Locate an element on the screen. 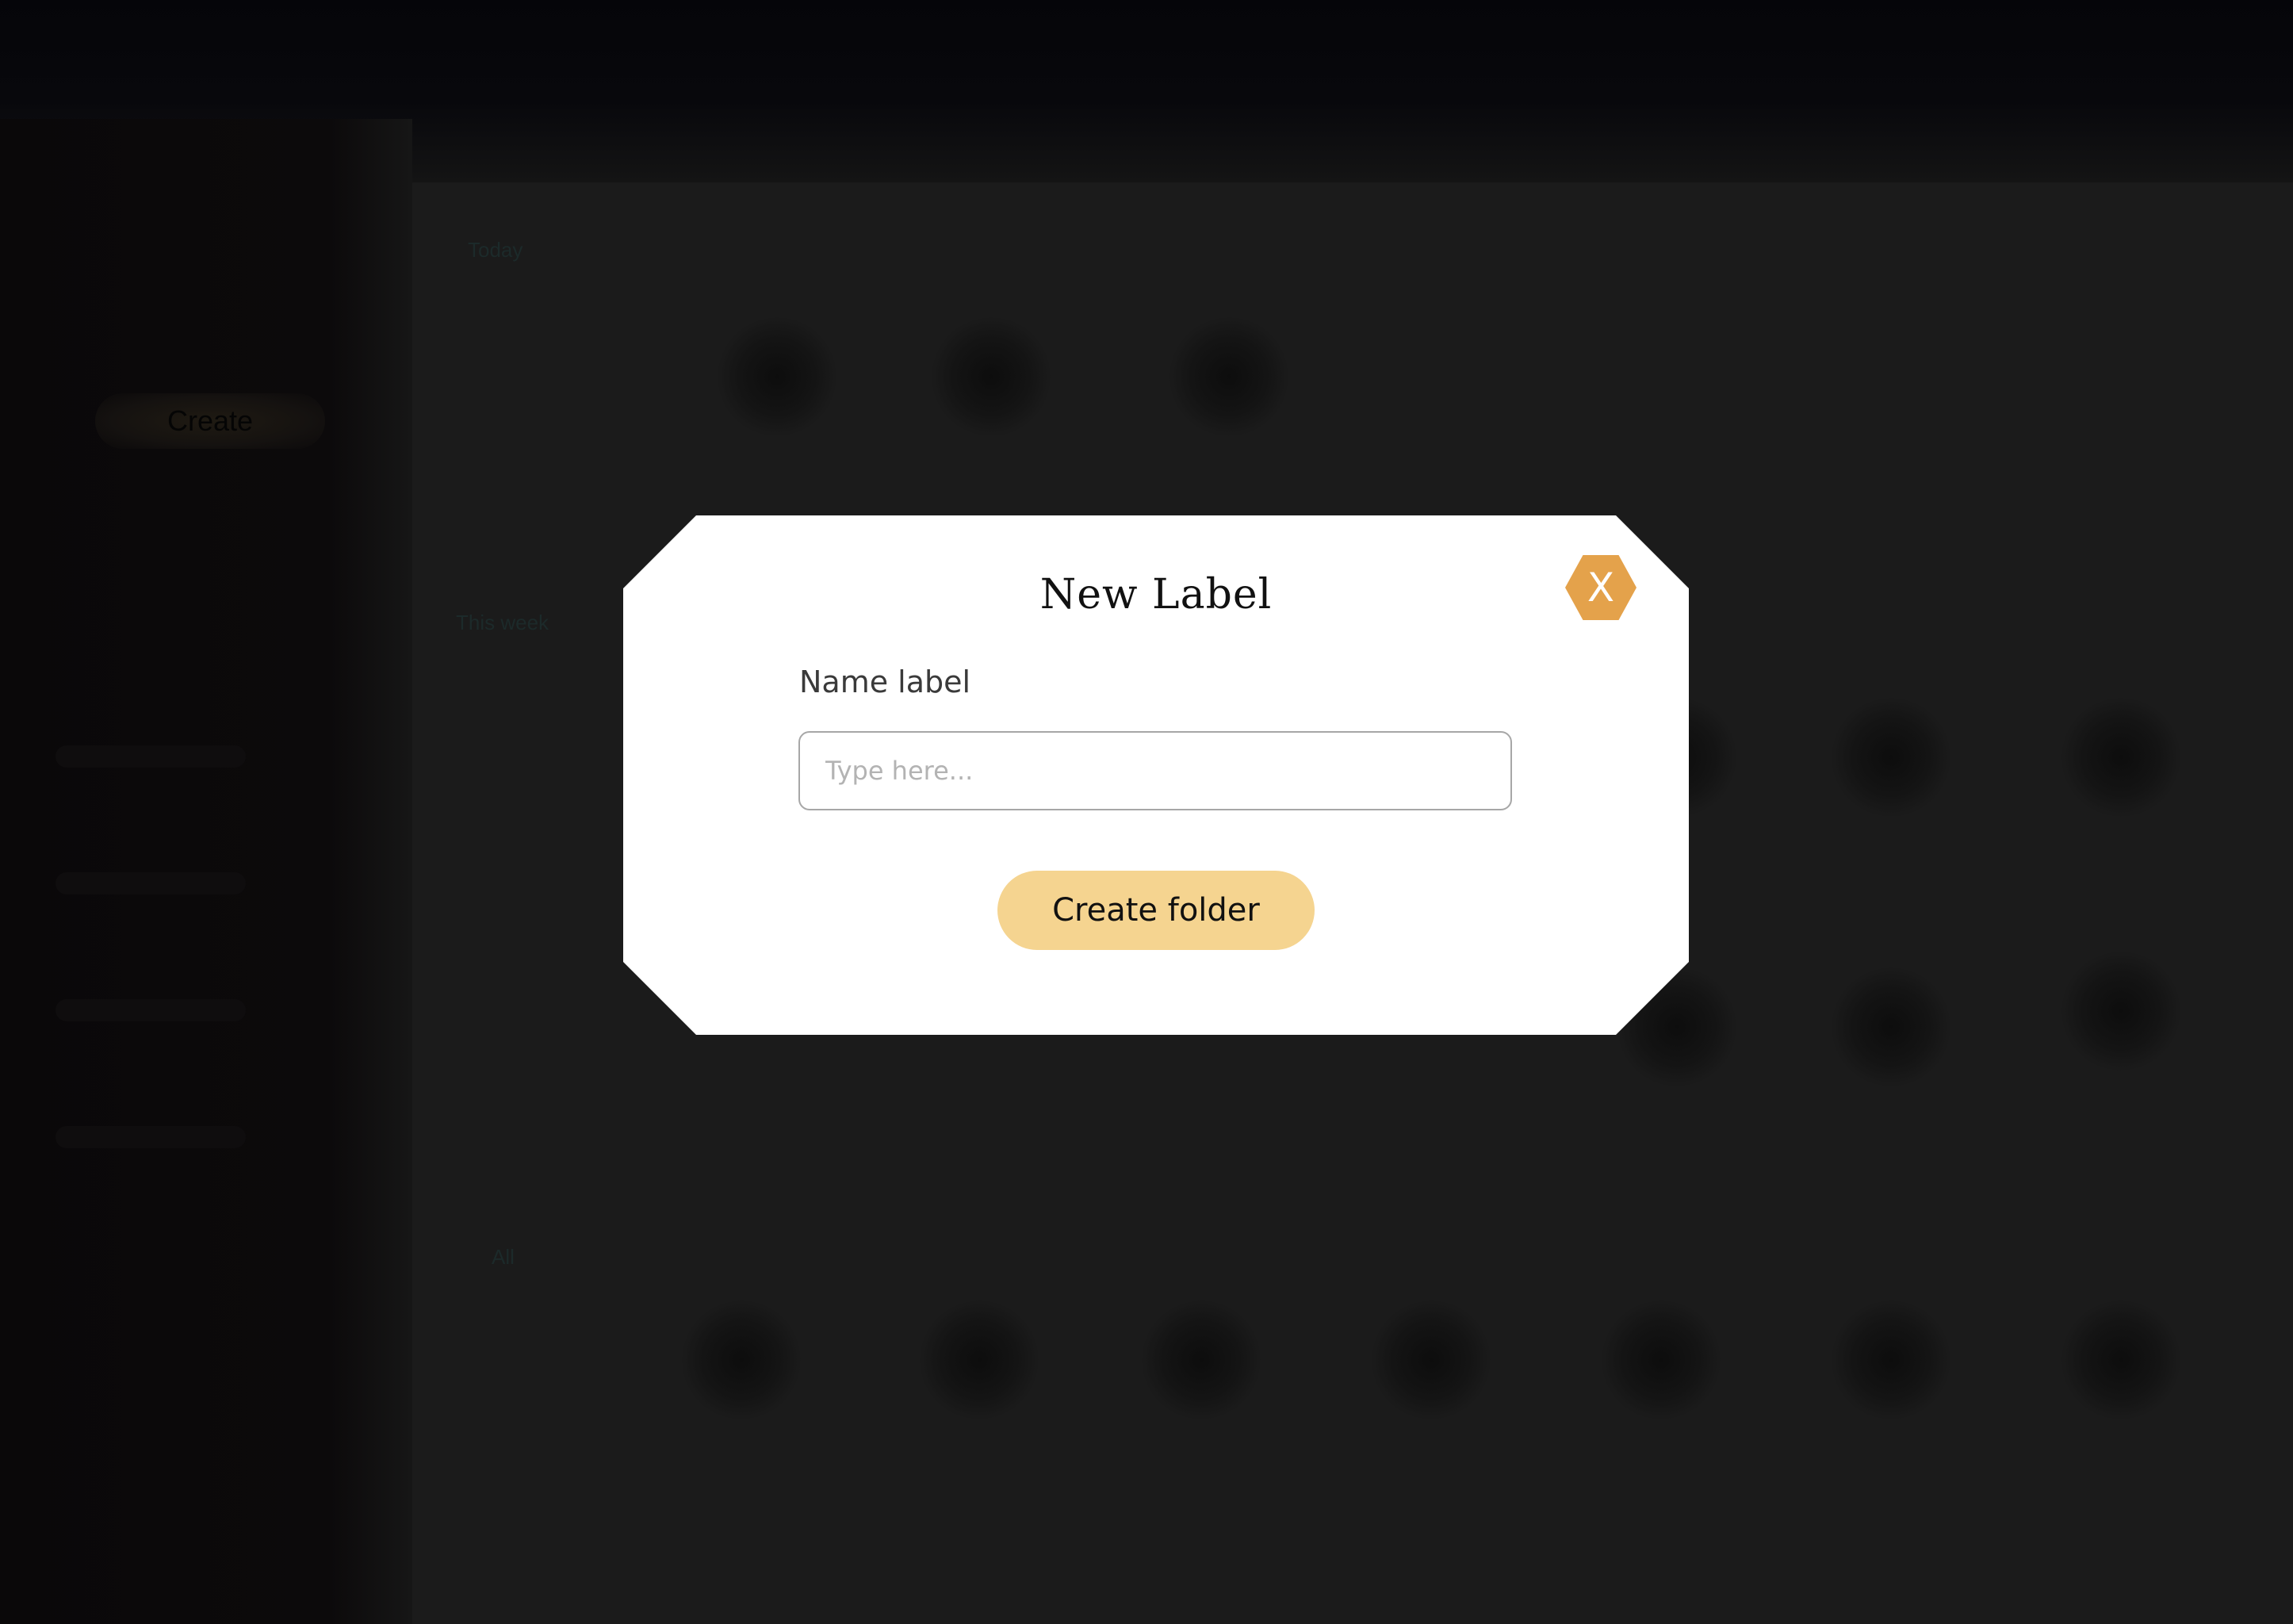 This screenshot has height=1624, width=2293. section-title-all: All is located at coordinates (503, 1257).